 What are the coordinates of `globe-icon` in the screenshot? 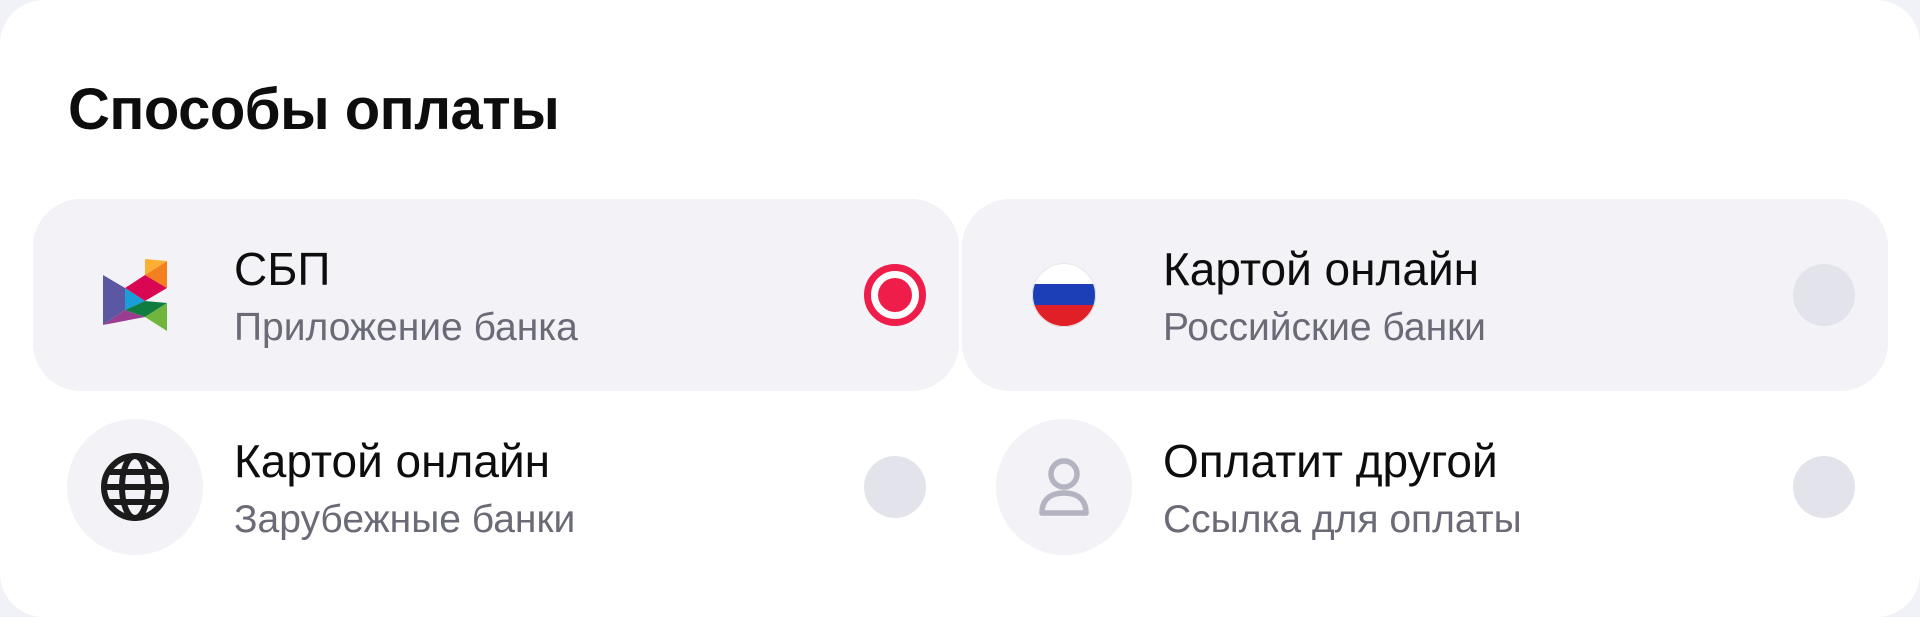 It's located at (135, 487).